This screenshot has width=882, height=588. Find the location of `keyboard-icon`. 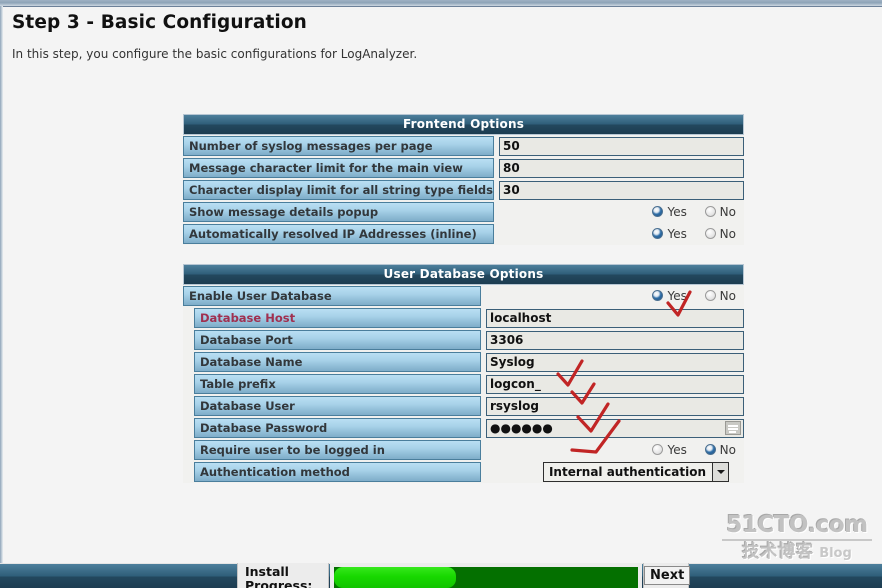

keyboard-icon is located at coordinates (733, 427).